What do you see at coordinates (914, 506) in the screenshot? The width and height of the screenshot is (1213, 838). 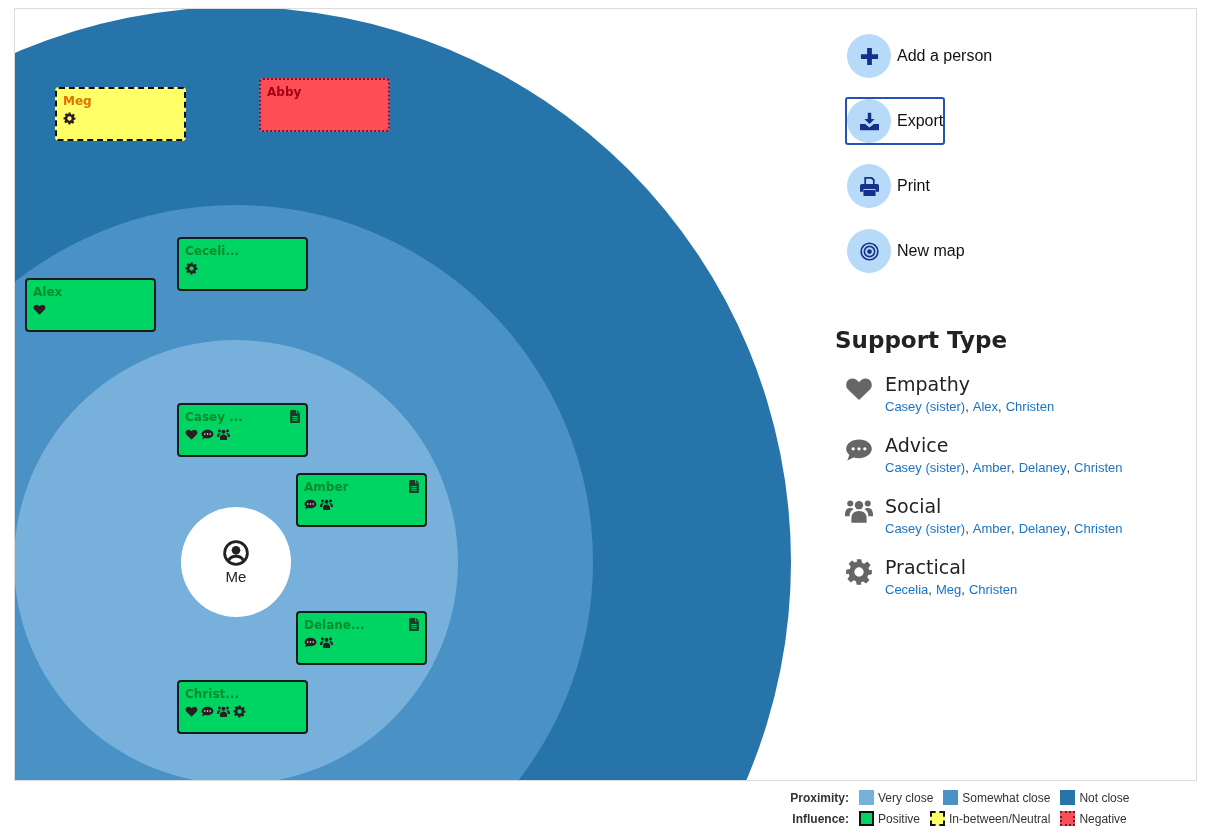 I see `support-type-label: Social` at bounding box center [914, 506].